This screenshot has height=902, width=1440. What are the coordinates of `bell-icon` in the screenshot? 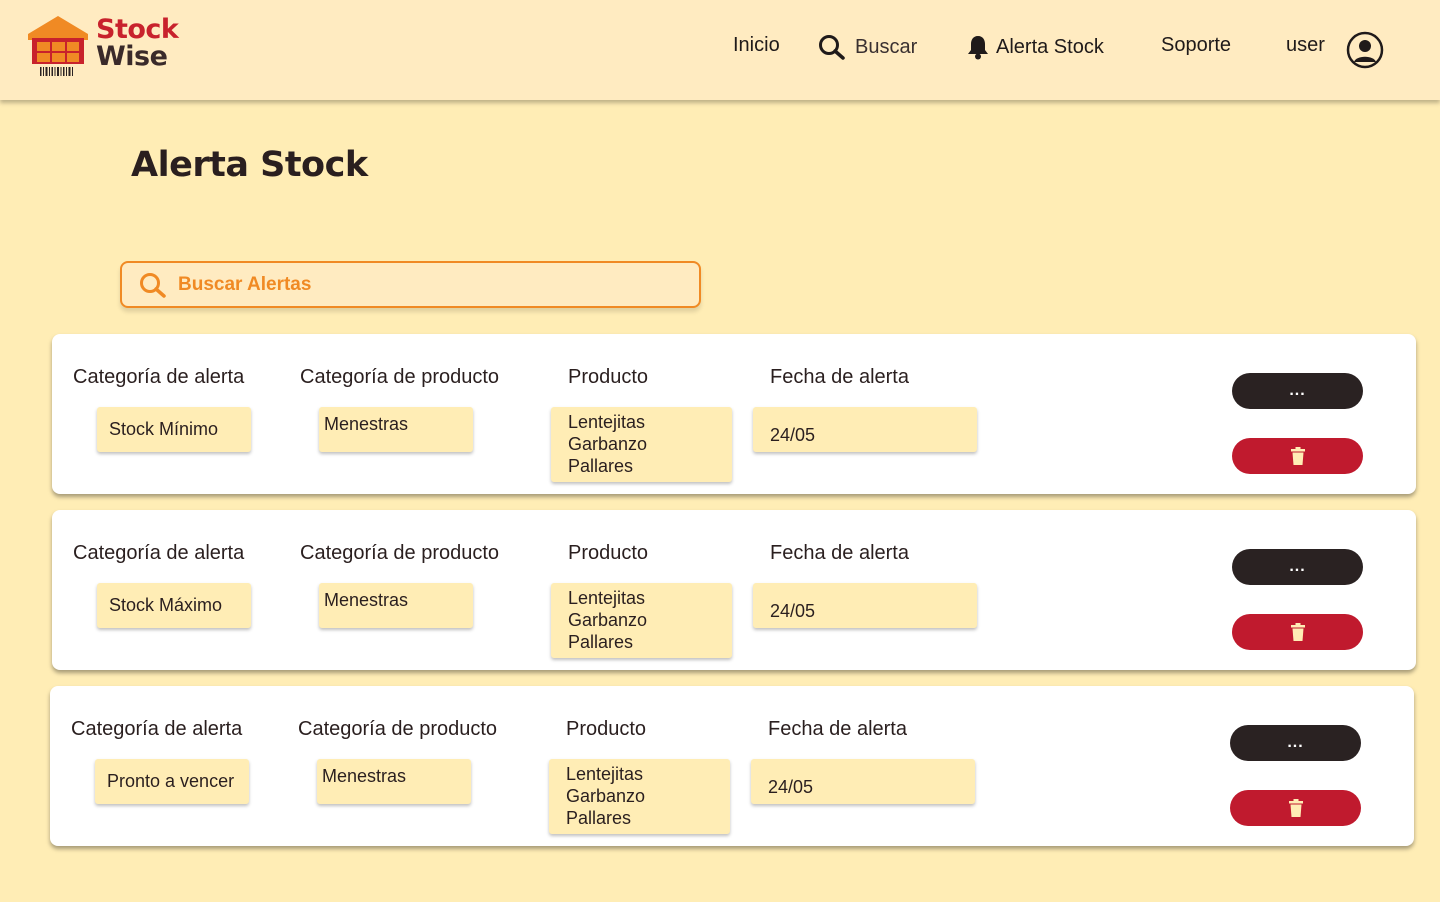 It's located at (978, 48).